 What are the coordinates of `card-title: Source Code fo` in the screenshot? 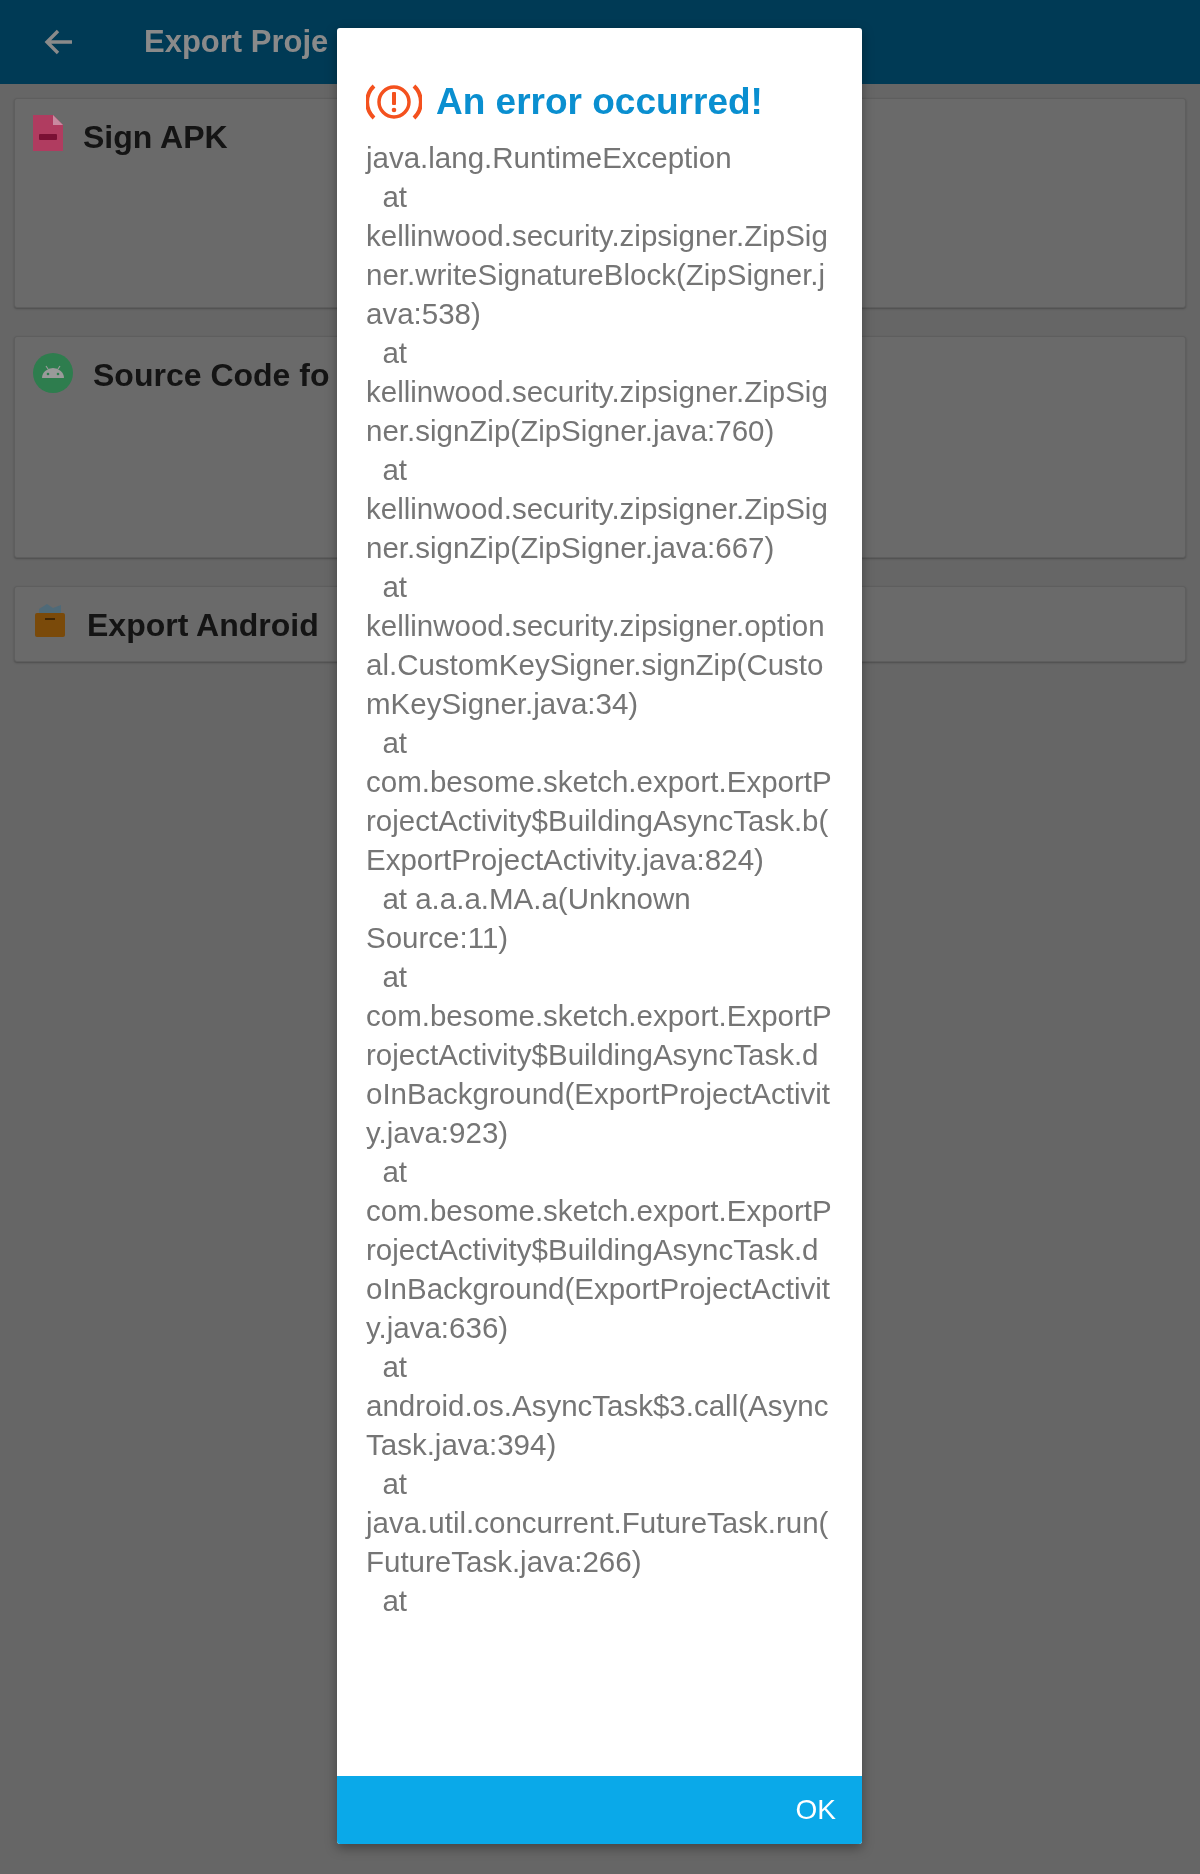 It's located at (211, 375).